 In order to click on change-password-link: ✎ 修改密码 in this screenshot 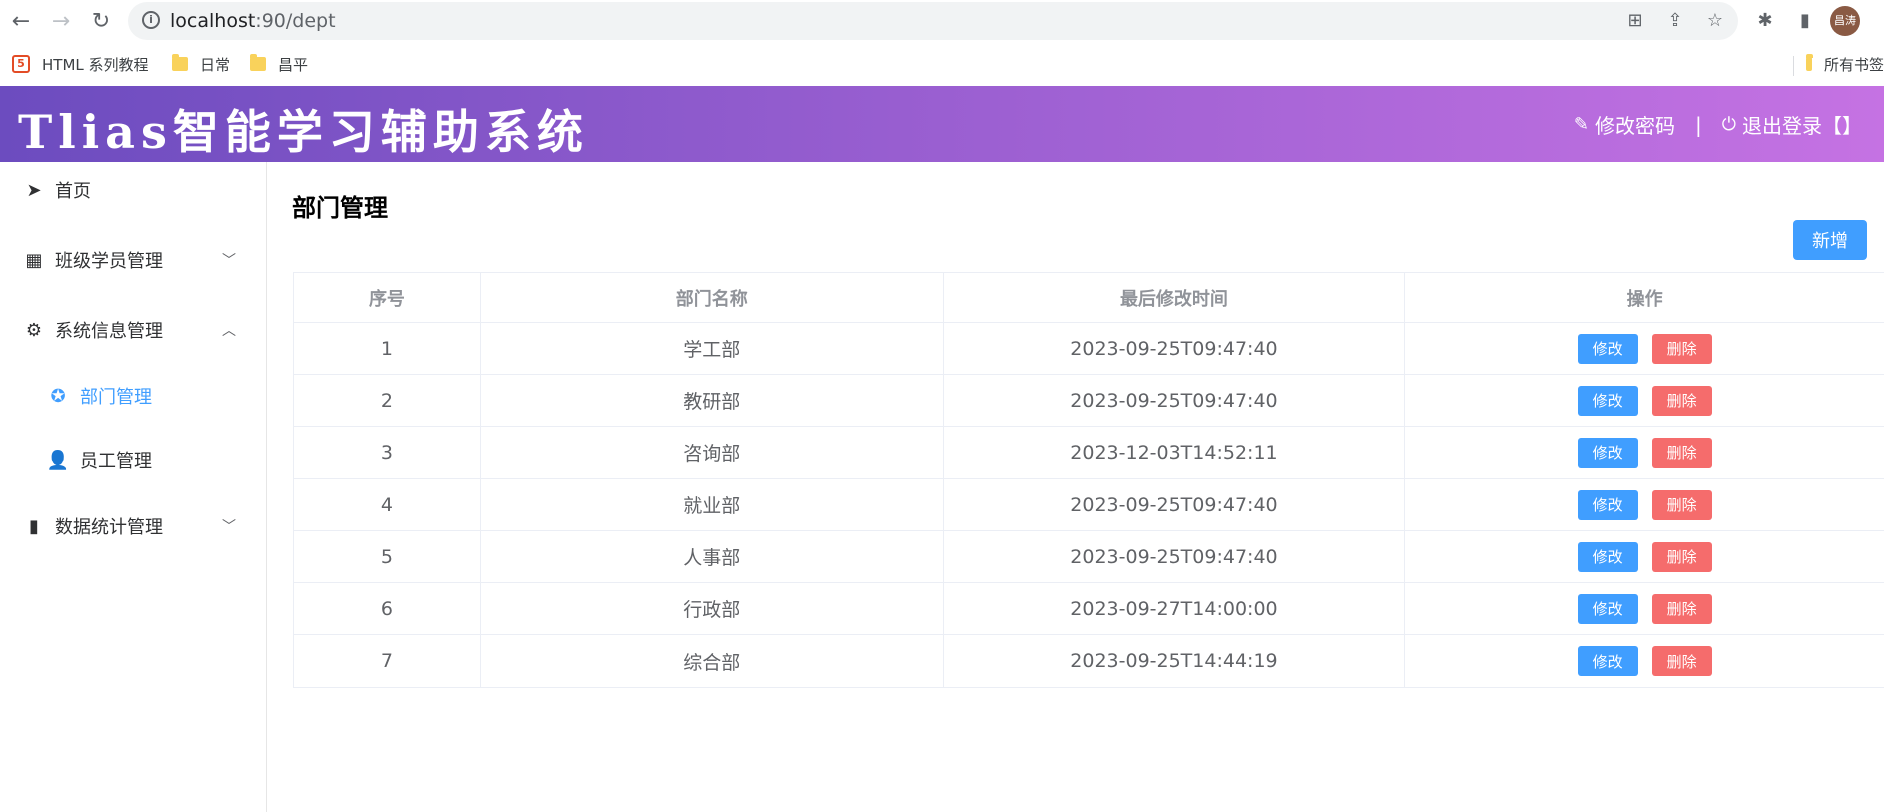, I will do `click(1624, 124)`.